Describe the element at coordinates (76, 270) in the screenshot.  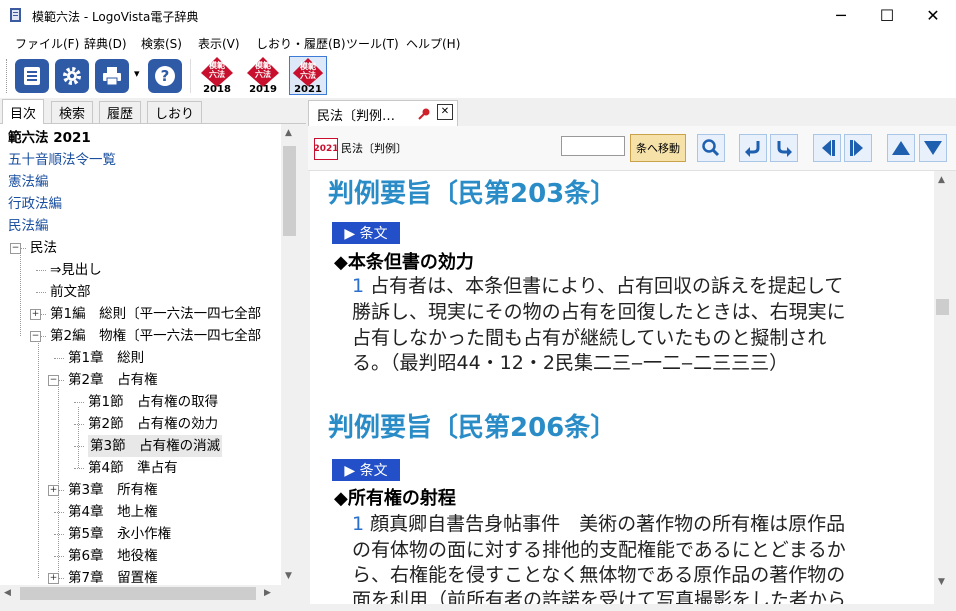
I see `tree-item: ⇒見出し` at that location.